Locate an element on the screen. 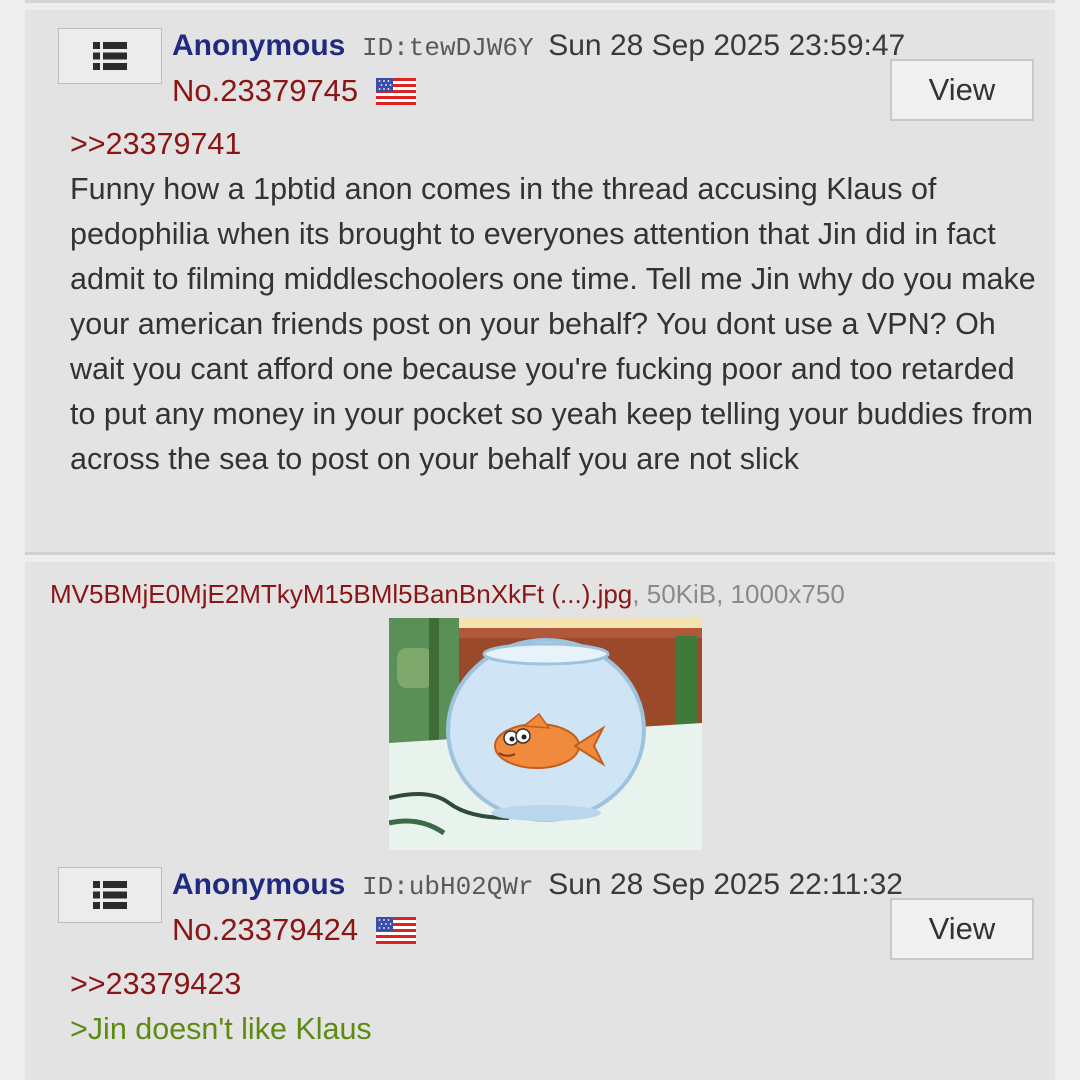 The width and height of the screenshot is (1080, 1080). post-number-row: No.23379745 is located at coordinates (294, 91).